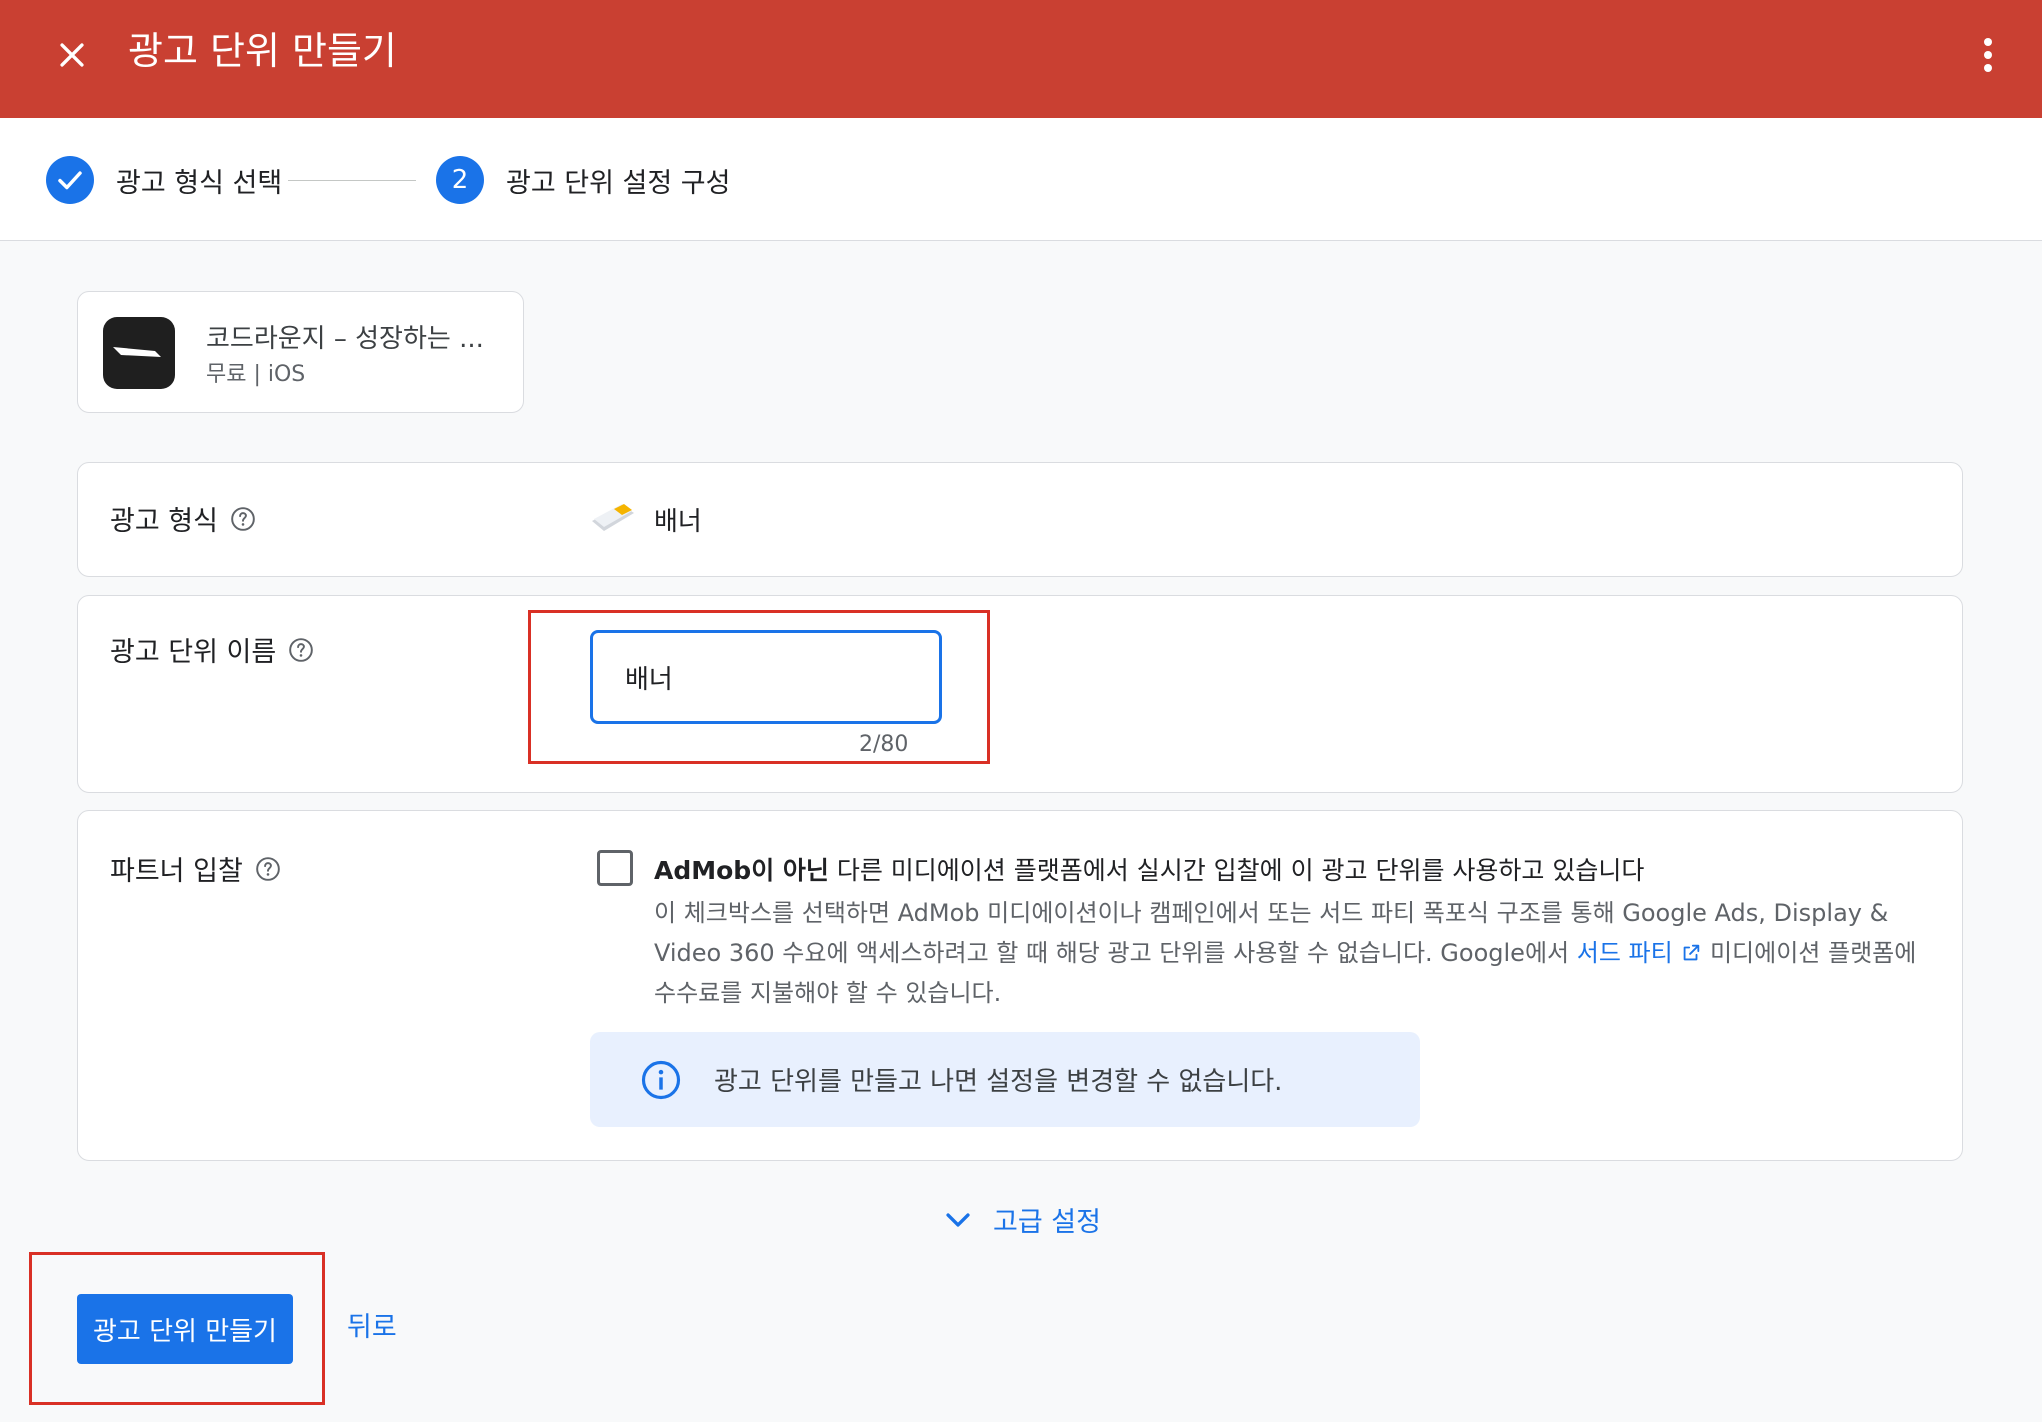 The height and width of the screenshot is (1422, 2042). What do you see at coordinates (645, 519) in the screenshot?
I see `format-value: 배너` at bounding box center [645, 519].